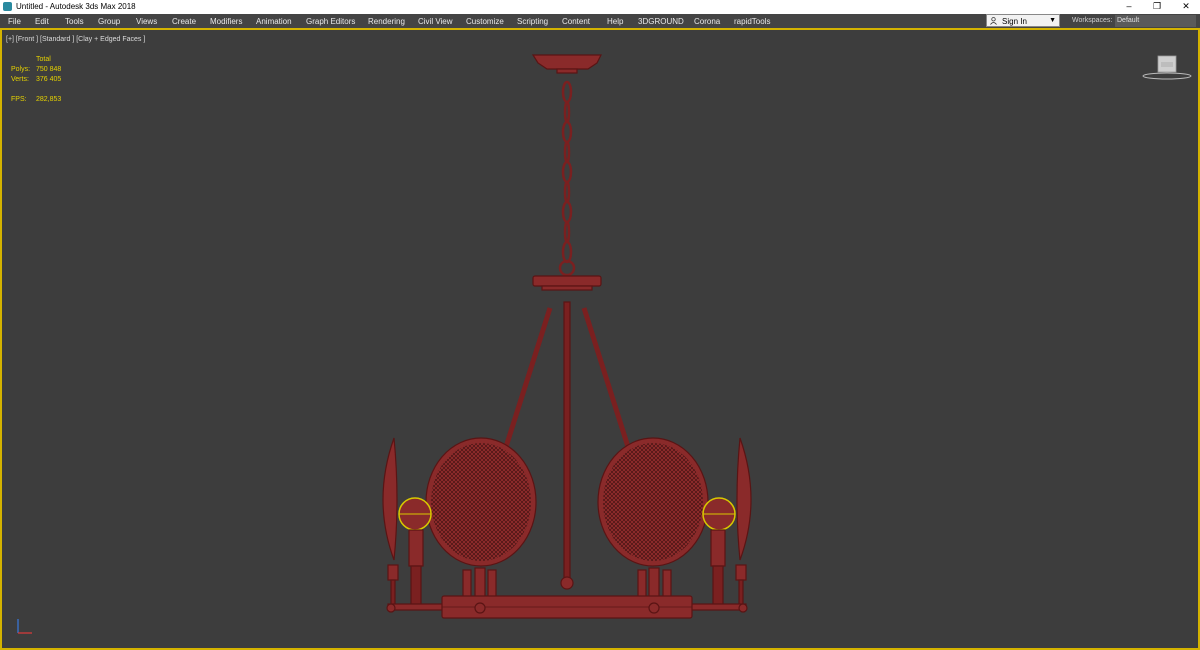  I want to click on menu-graph-editors: Graph Editors, so click(330, 21).